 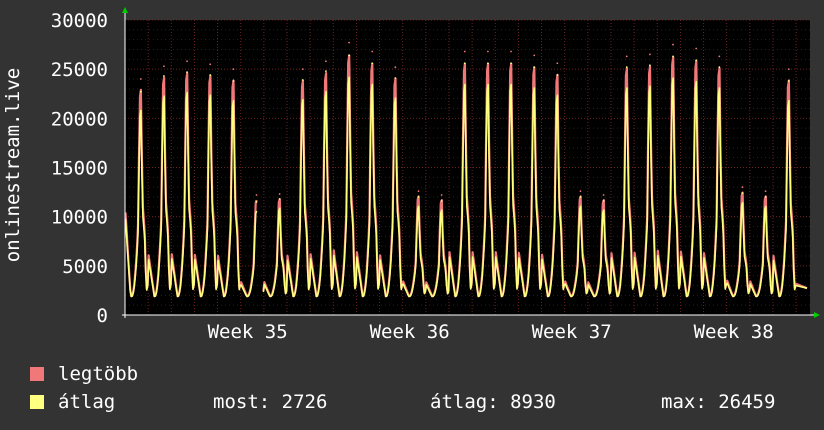 What do you see at coordinates (79, 218) in the screenshot?
I see `y-tick-label: 10000` at bounding box center [79, 218].